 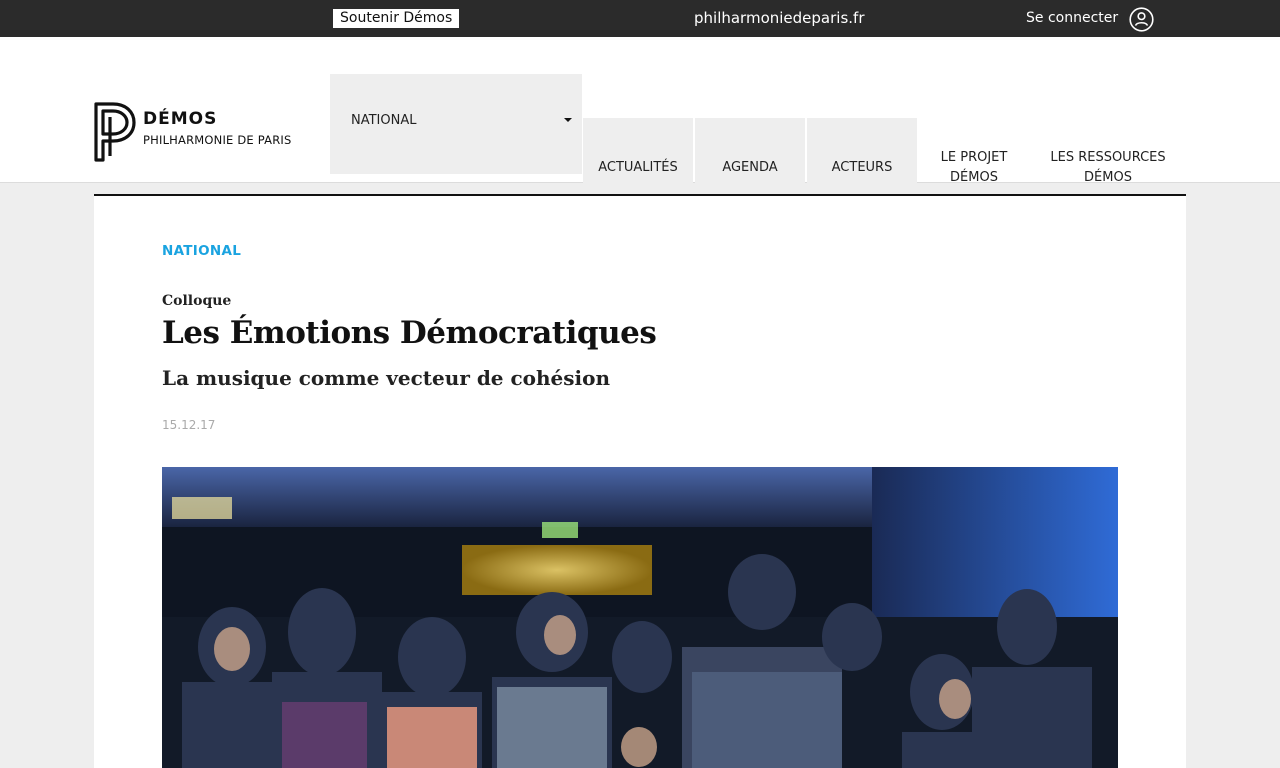 What do you see at coordinates (974, 177) in the screenshot?
I see `nav-projet-line2: DÉMOS` at bounding box center [974, 177].